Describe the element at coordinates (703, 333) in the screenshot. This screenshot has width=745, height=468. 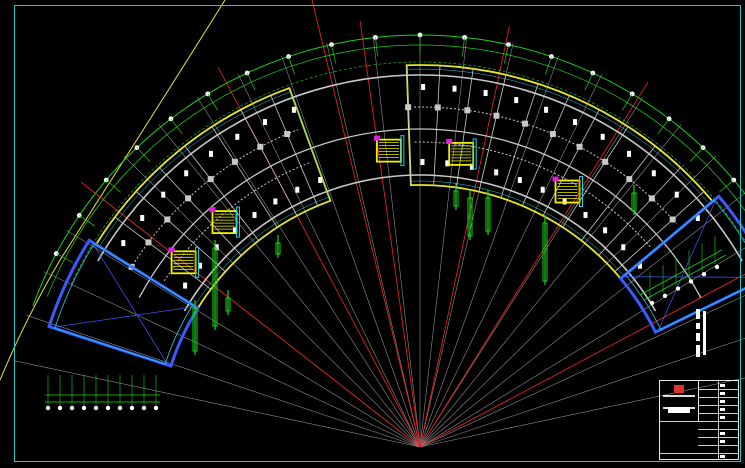
I see `scale-bar` at that location.